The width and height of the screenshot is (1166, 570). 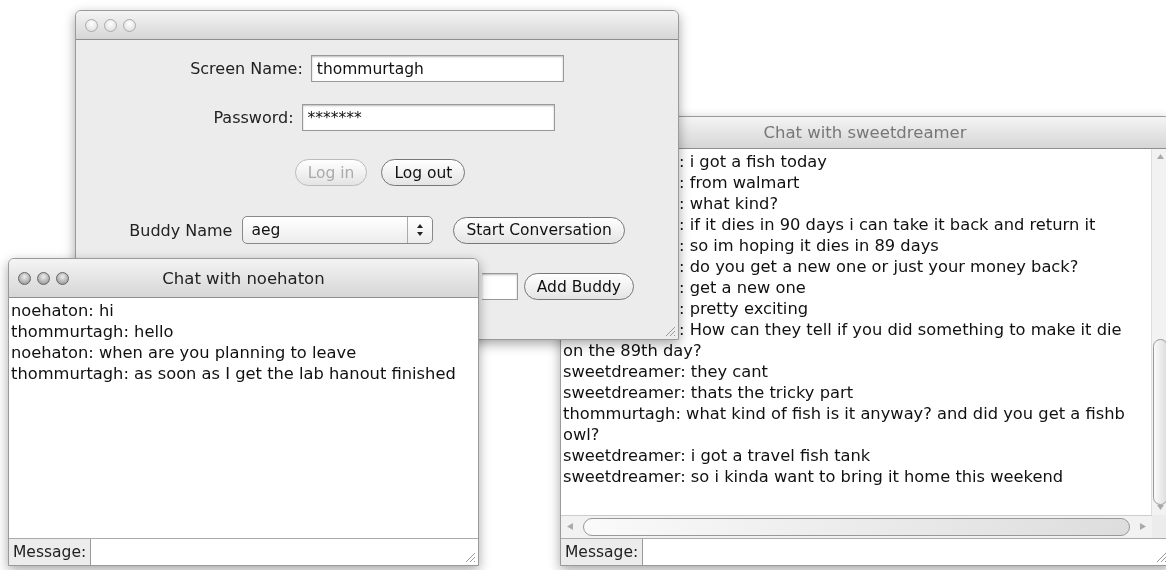 I want to click on vertical-scrollbar, so click(x=1158, y=332).